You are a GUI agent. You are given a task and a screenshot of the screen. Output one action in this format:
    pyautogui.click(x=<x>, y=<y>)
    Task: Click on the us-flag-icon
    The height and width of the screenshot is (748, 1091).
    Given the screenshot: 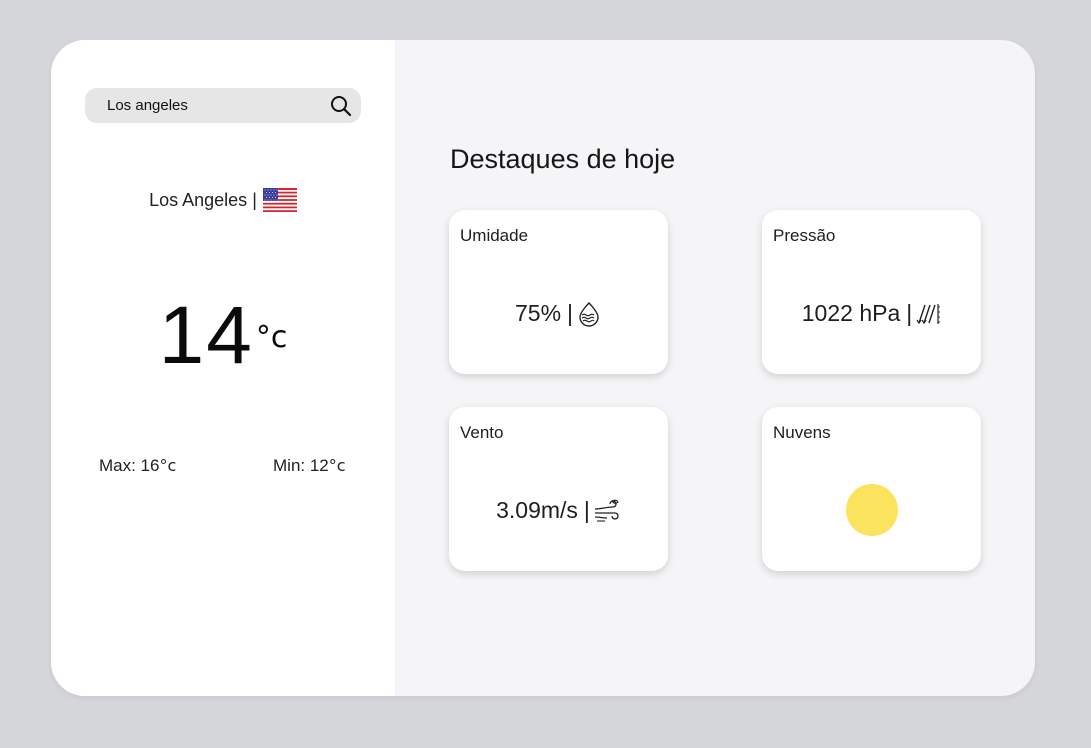 What is the action you would take?
    pyautogui.click(x=279, y=200)
    